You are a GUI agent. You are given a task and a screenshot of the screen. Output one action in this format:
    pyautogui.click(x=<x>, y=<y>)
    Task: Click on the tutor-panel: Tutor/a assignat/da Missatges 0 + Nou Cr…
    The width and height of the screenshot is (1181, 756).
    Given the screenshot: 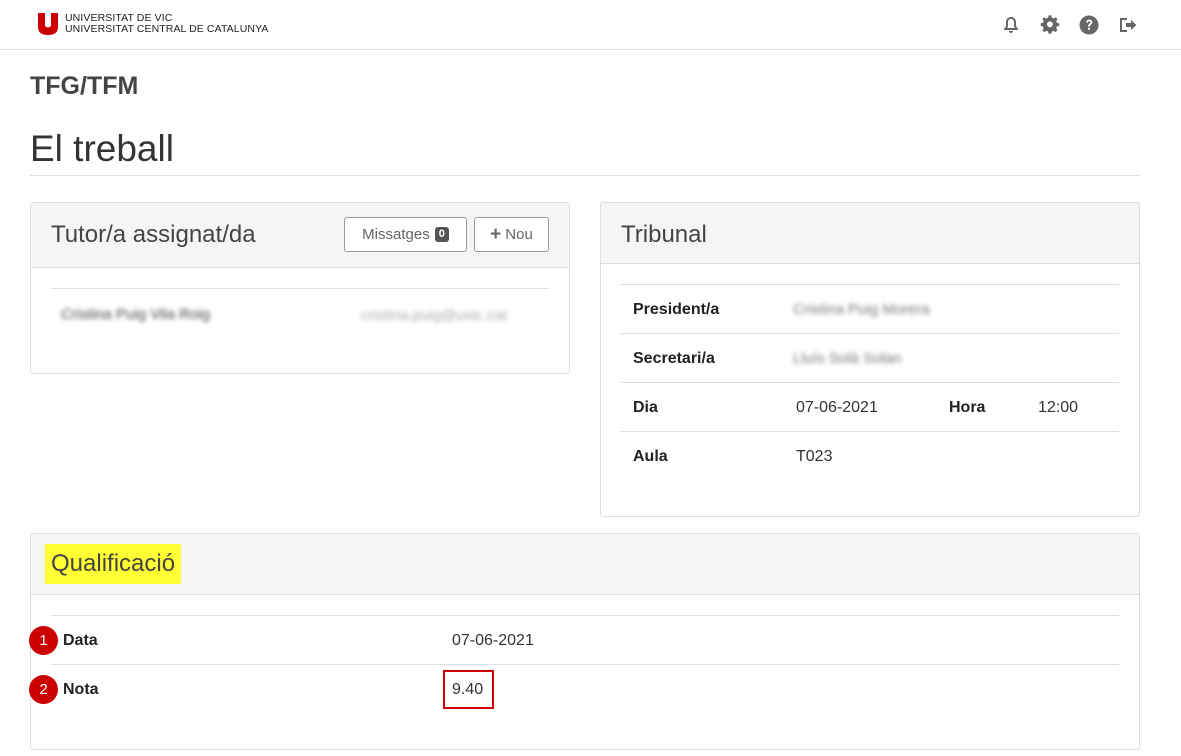 What is the action you would take?
    pyautogui.click(x=300, y=288)
    